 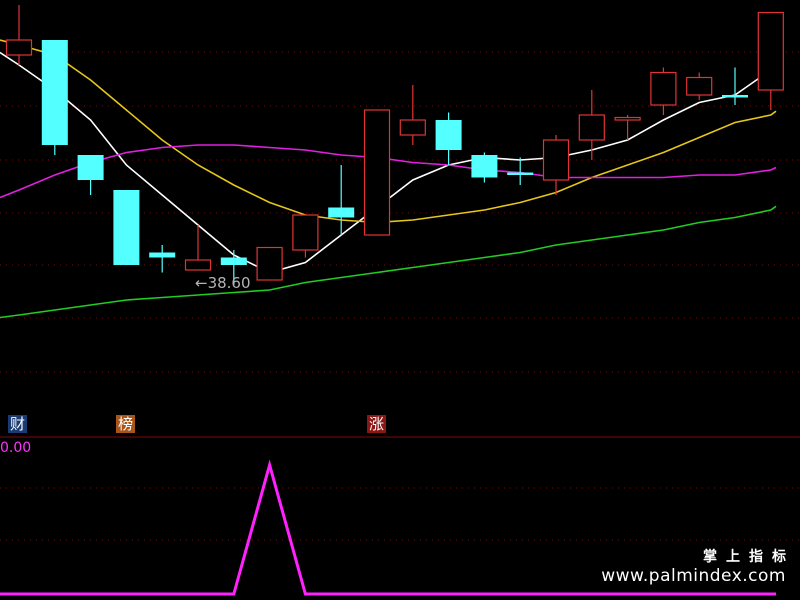 I want to click on watermark: 掌上指标 www.palmindex.com, so click(x=693, y=566).